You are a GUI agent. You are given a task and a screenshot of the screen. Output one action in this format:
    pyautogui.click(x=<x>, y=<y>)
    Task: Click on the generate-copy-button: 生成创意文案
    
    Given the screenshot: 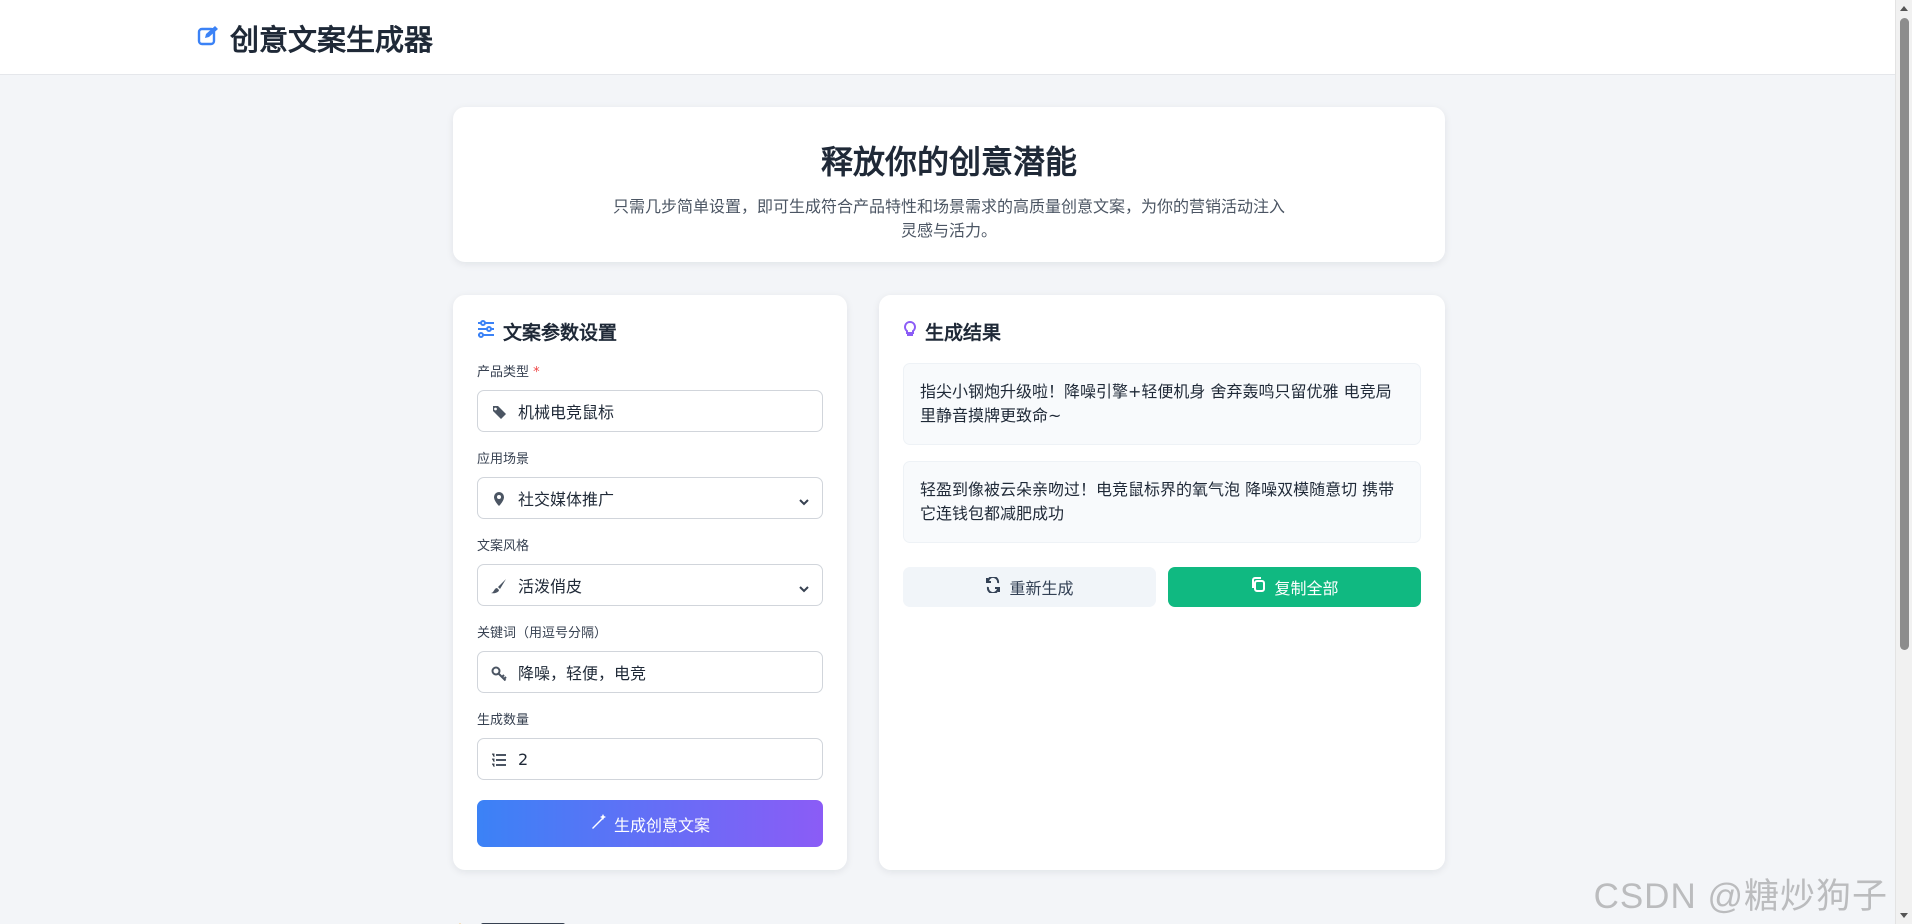 What is the action you would take?
    pyautogui.click(x=650, y=823)
    